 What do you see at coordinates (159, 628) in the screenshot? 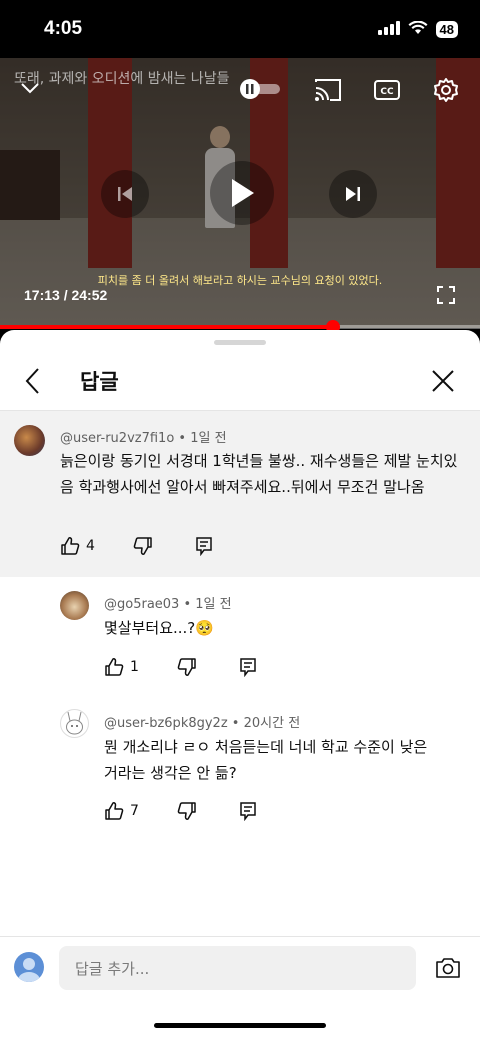
I see `comment-text: 몇살부터요...?🥺` at bounding box center [159, 628].